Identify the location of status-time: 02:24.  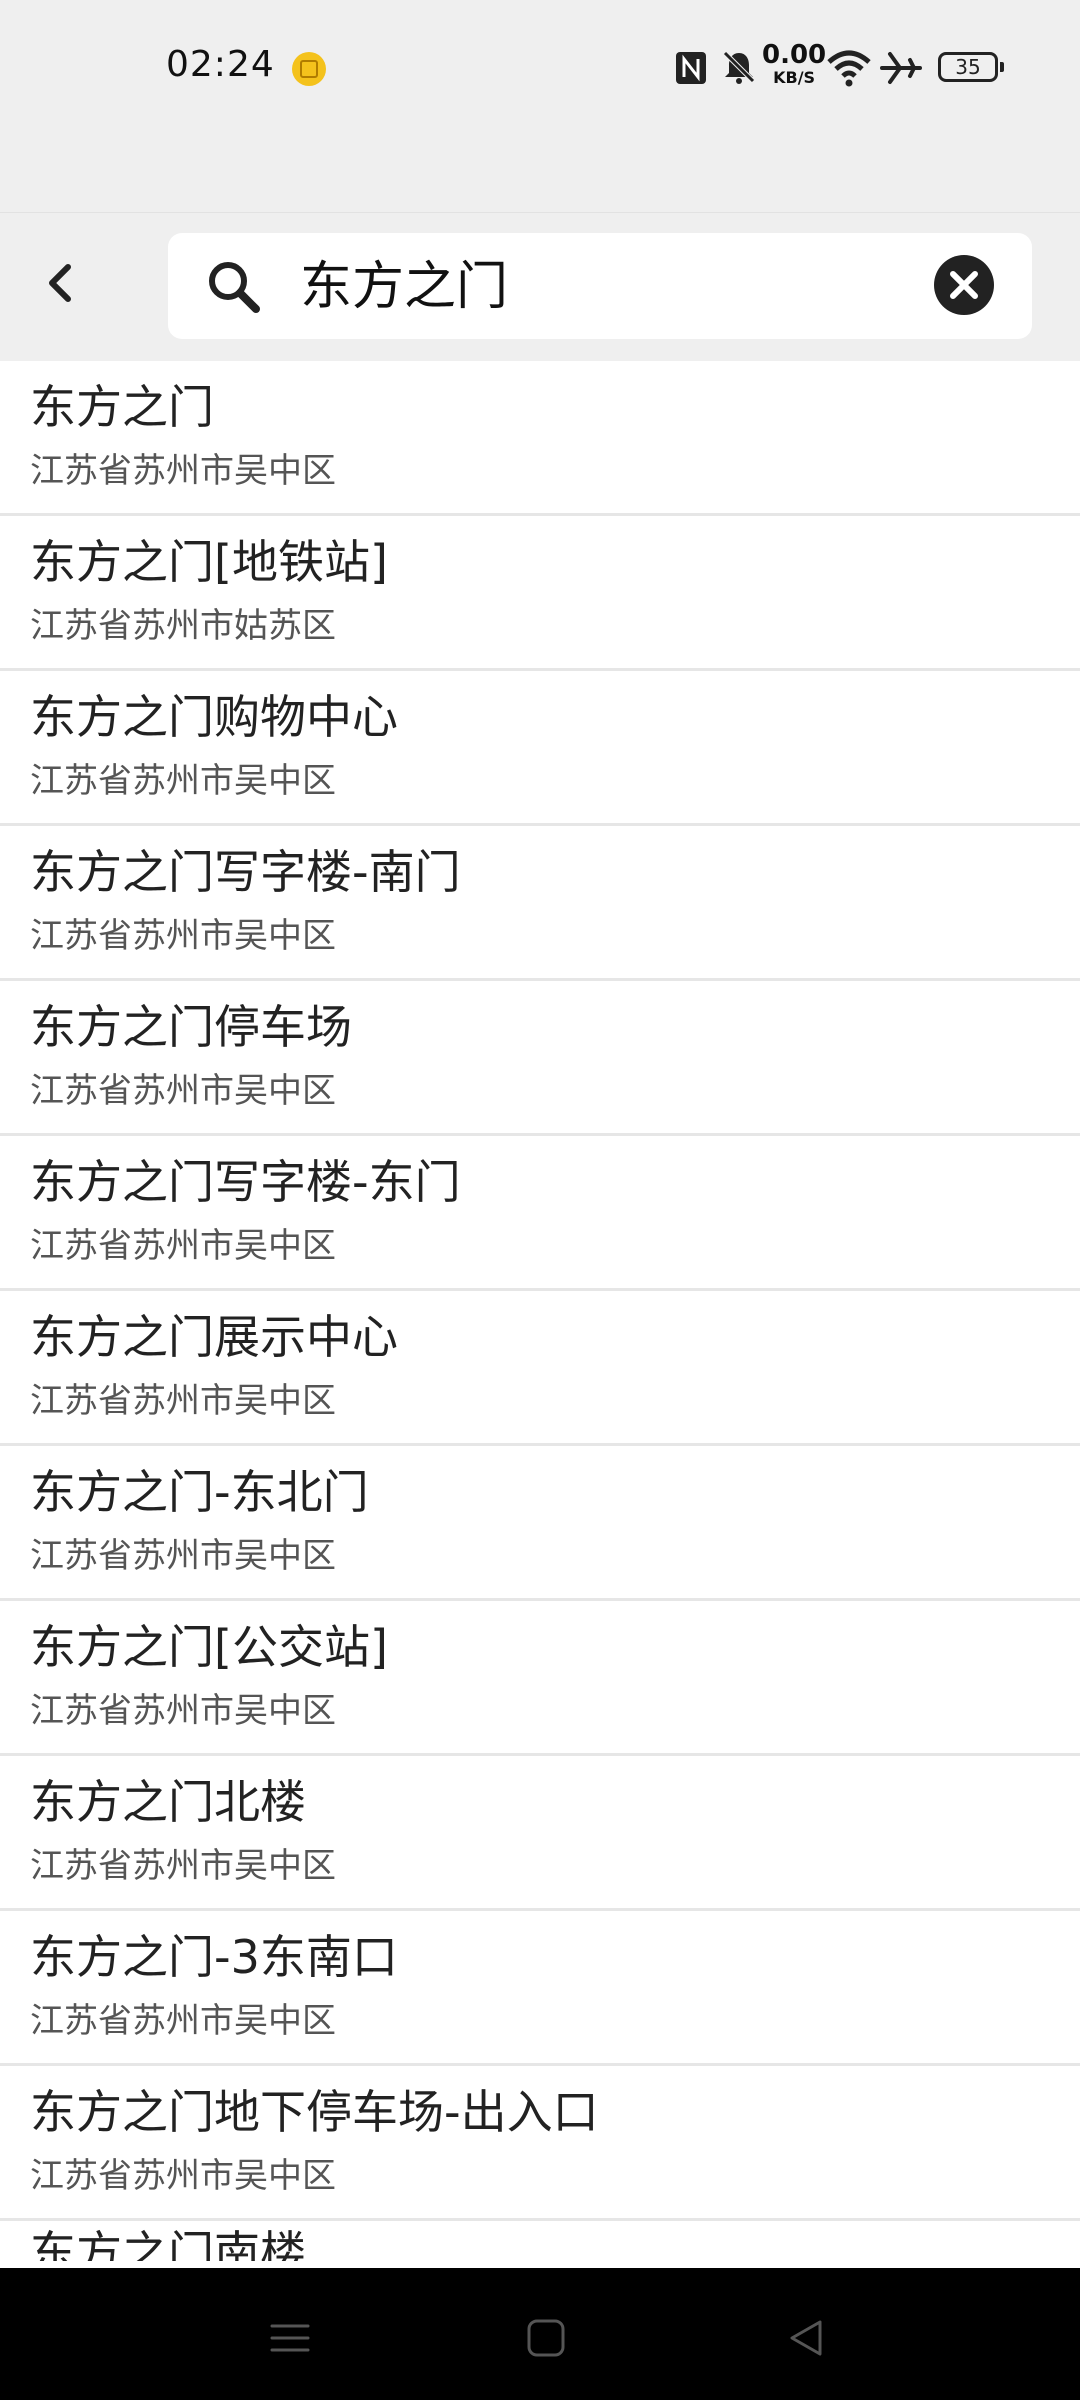
(220, 64).